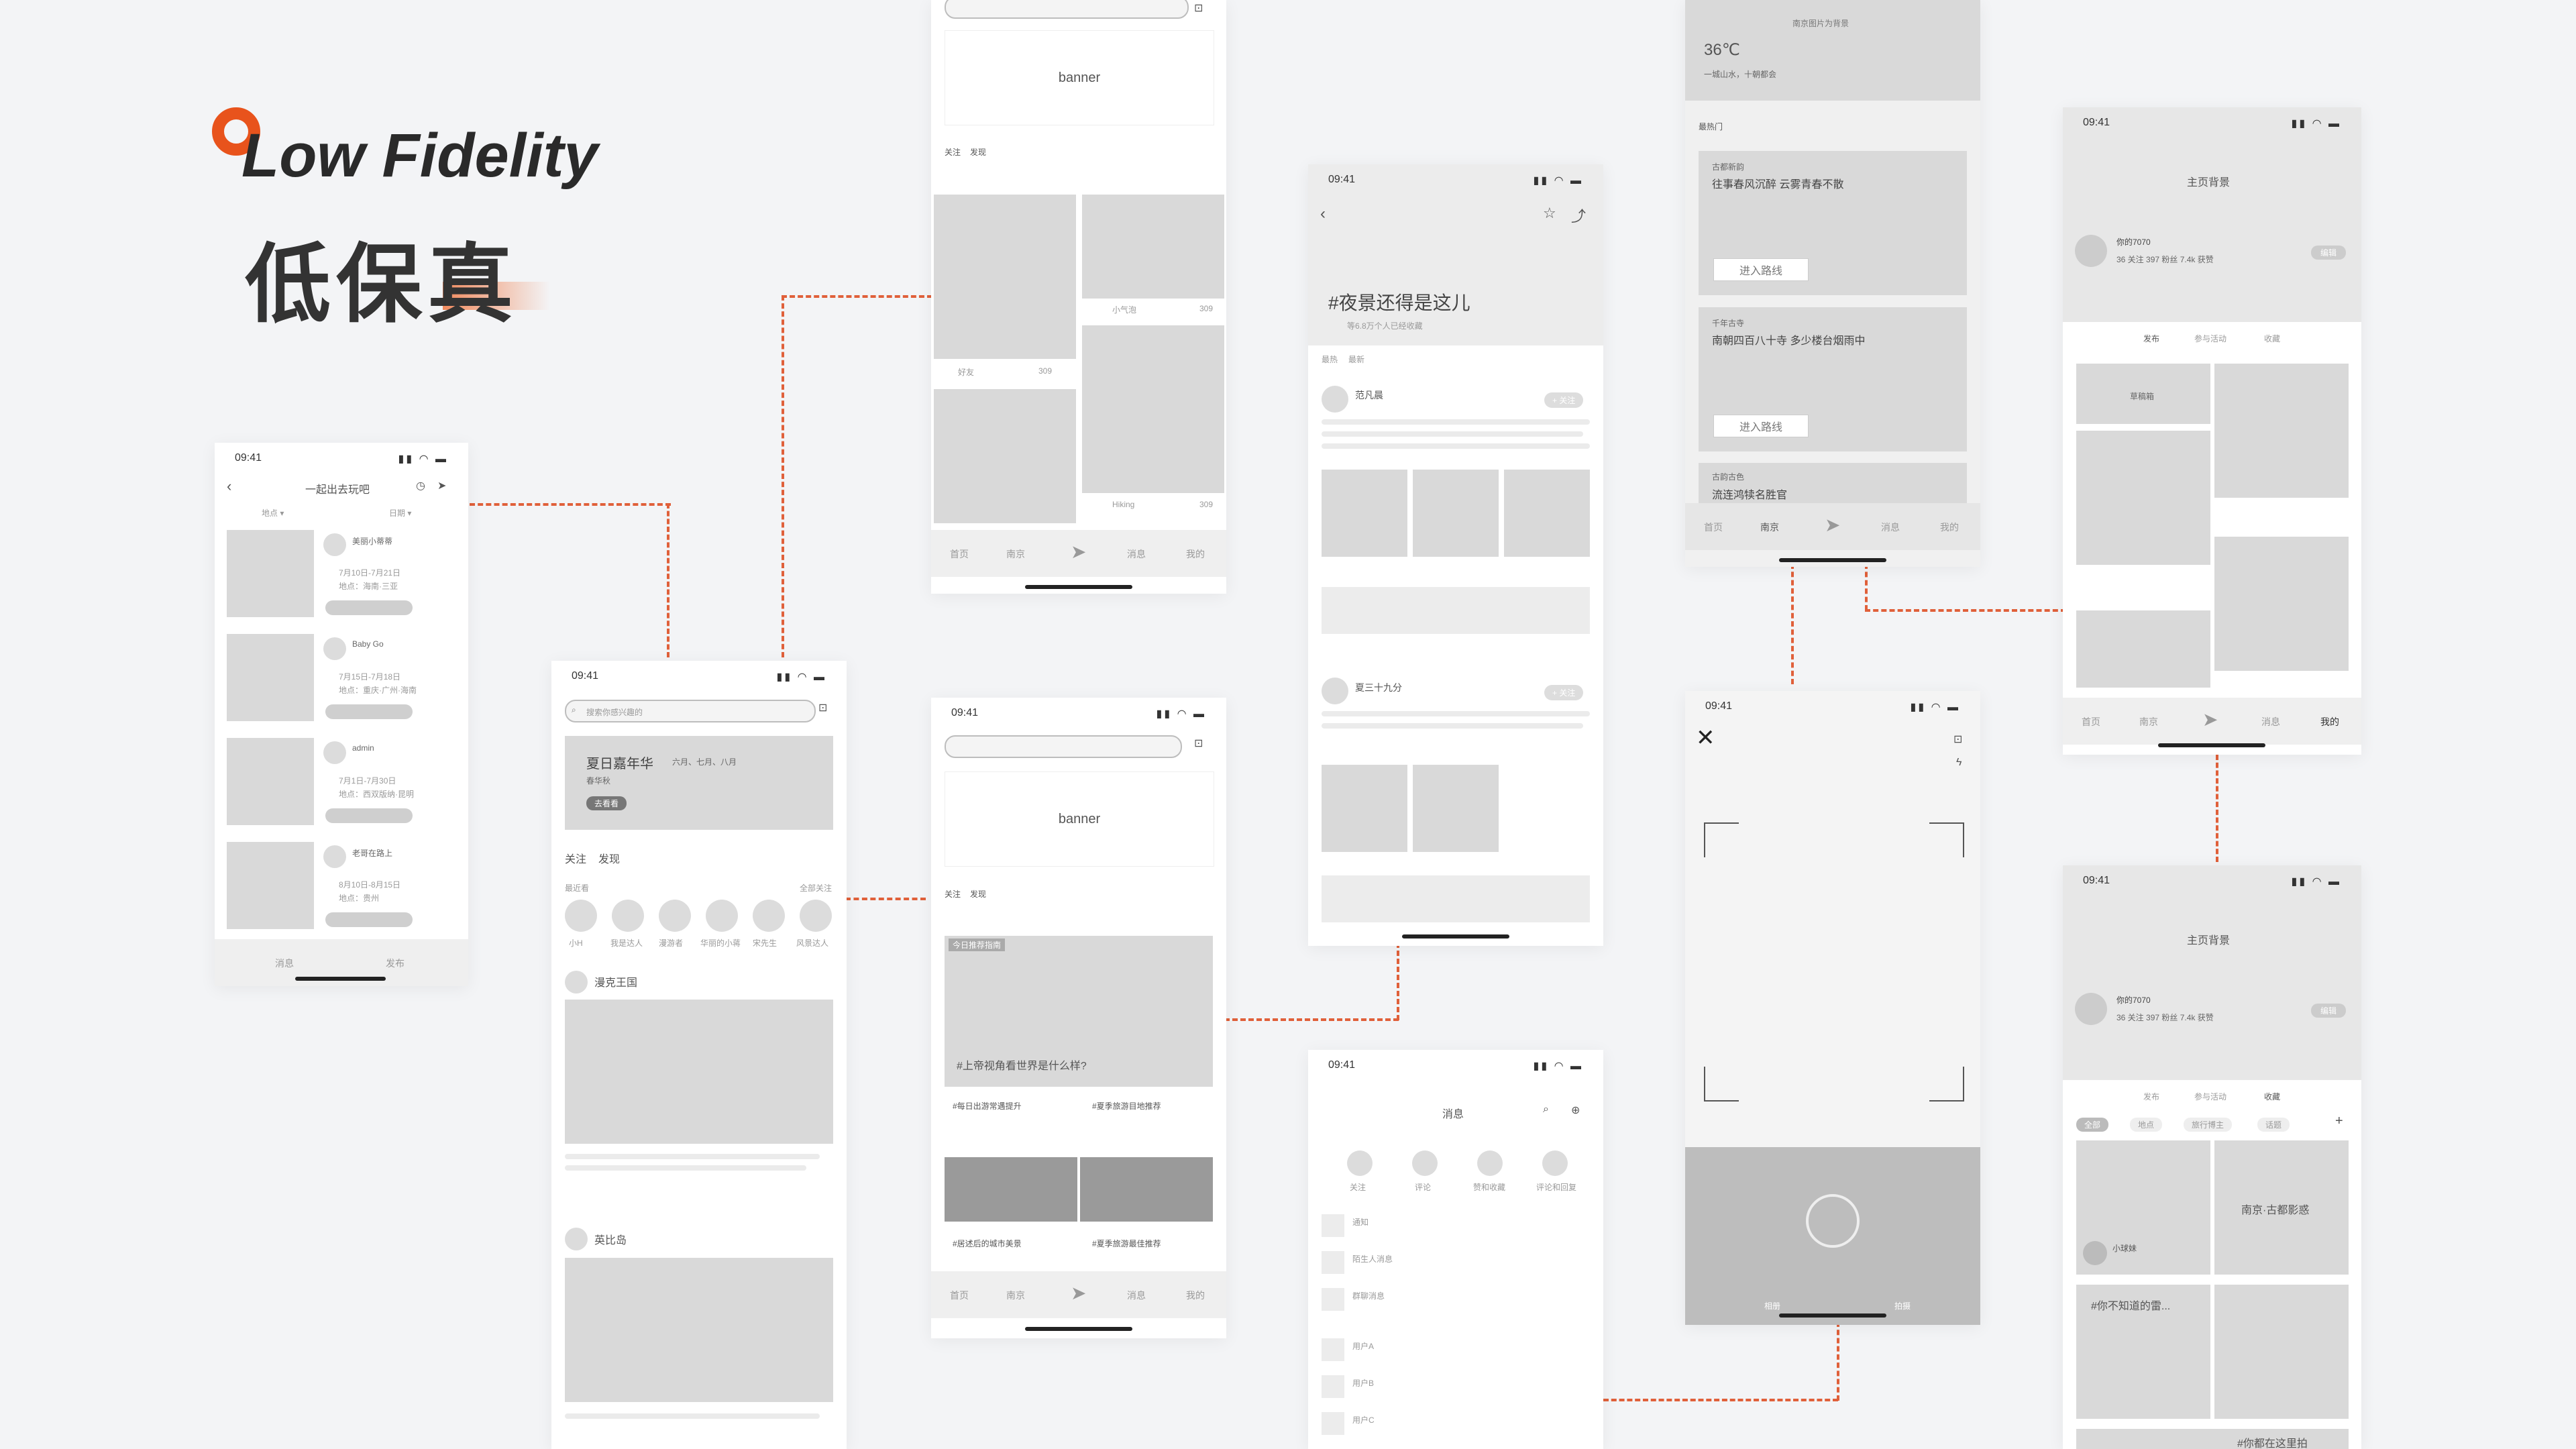 The image size is (2576, 1449). Describe the element at coordinates (1368, 1295) in the screenshot. I see `message-row: 群聊消息` at that location.